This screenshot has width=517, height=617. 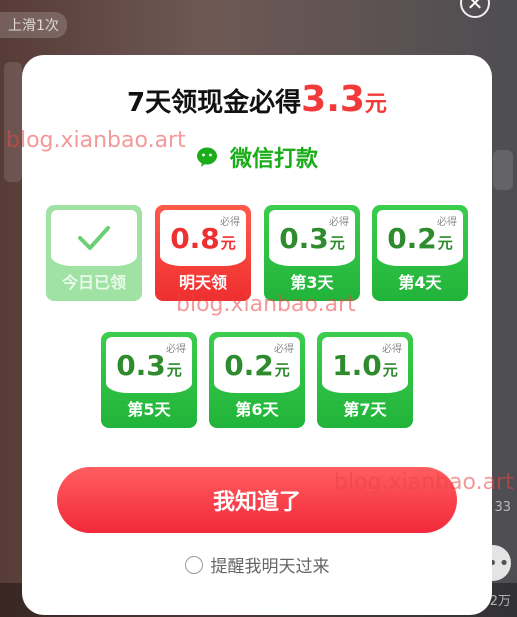 I want to click on card-face, so click(x=94, y=238).